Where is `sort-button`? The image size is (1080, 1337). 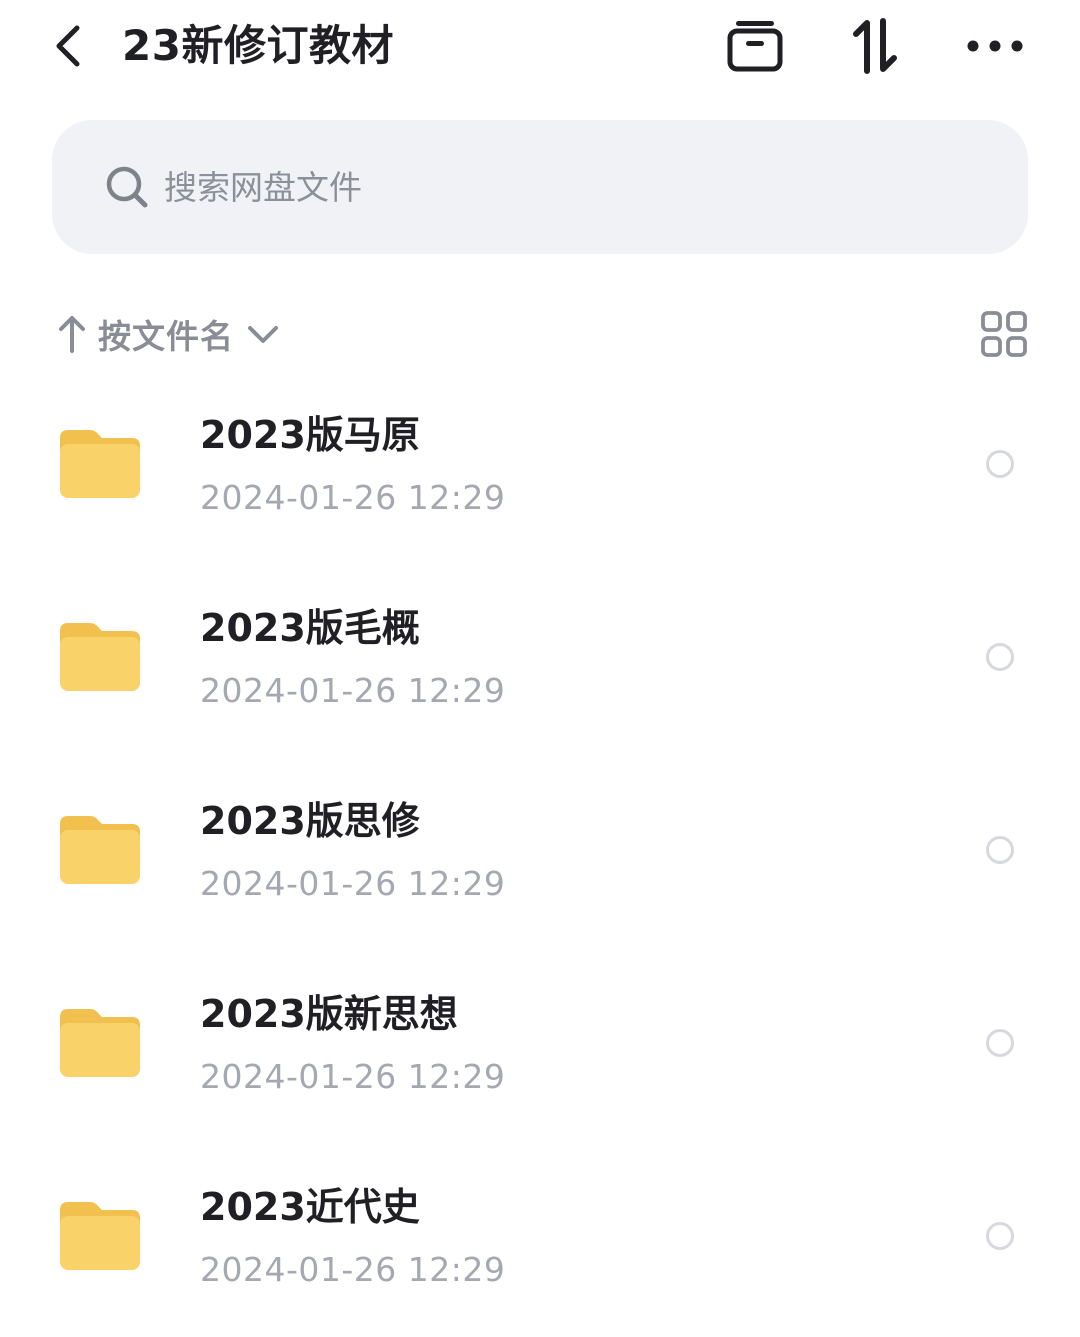
sort-button is located at coordinates (875, 46).